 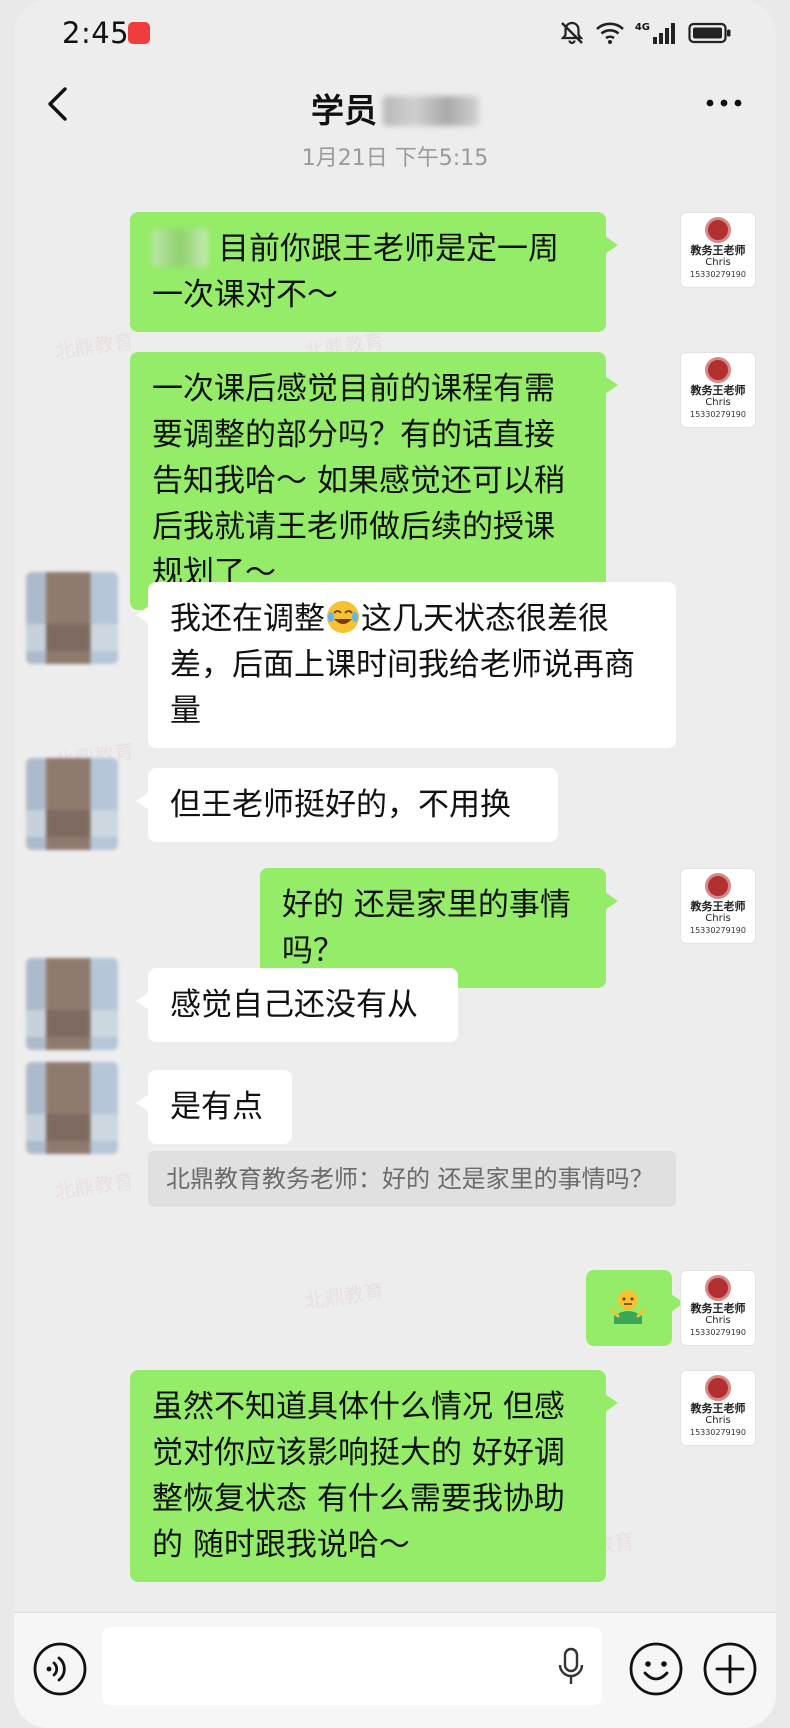 What do you see at coordinates (642, 27) in the screenshot?
I see `network-type: 4G` at bounding box center [642, 27].